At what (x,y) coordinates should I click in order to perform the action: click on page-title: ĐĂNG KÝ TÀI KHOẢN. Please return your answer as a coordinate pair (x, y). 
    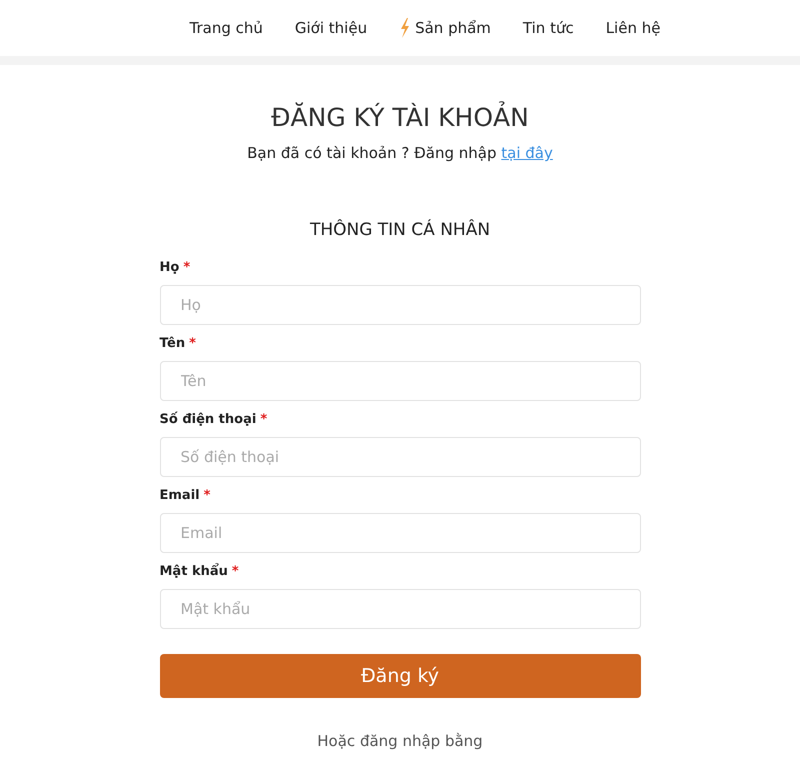
    Looking at the image, I should click on (400, 117).